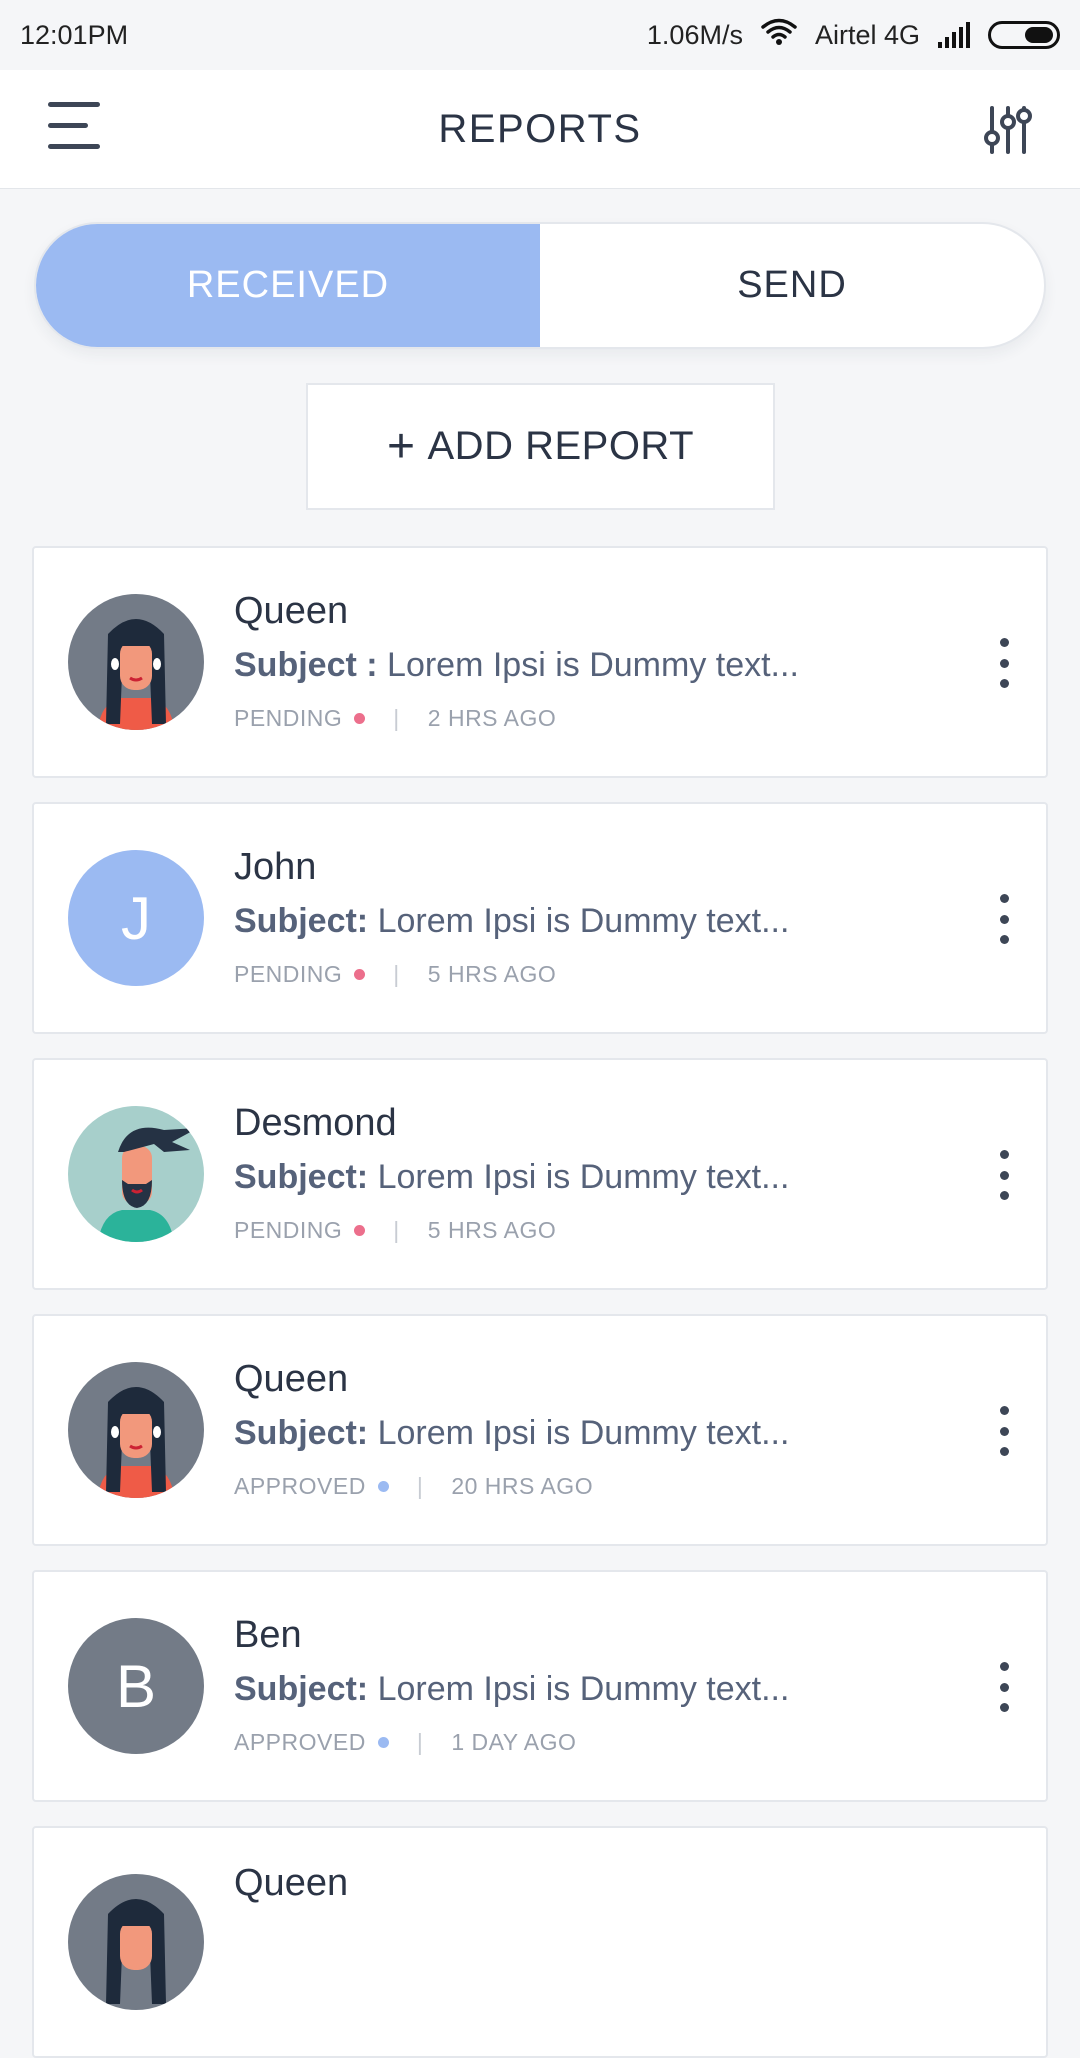  Describe the element at coordinates (694, 34) in the screenshot. I see `network-speed: 1.06M/s` at that location.